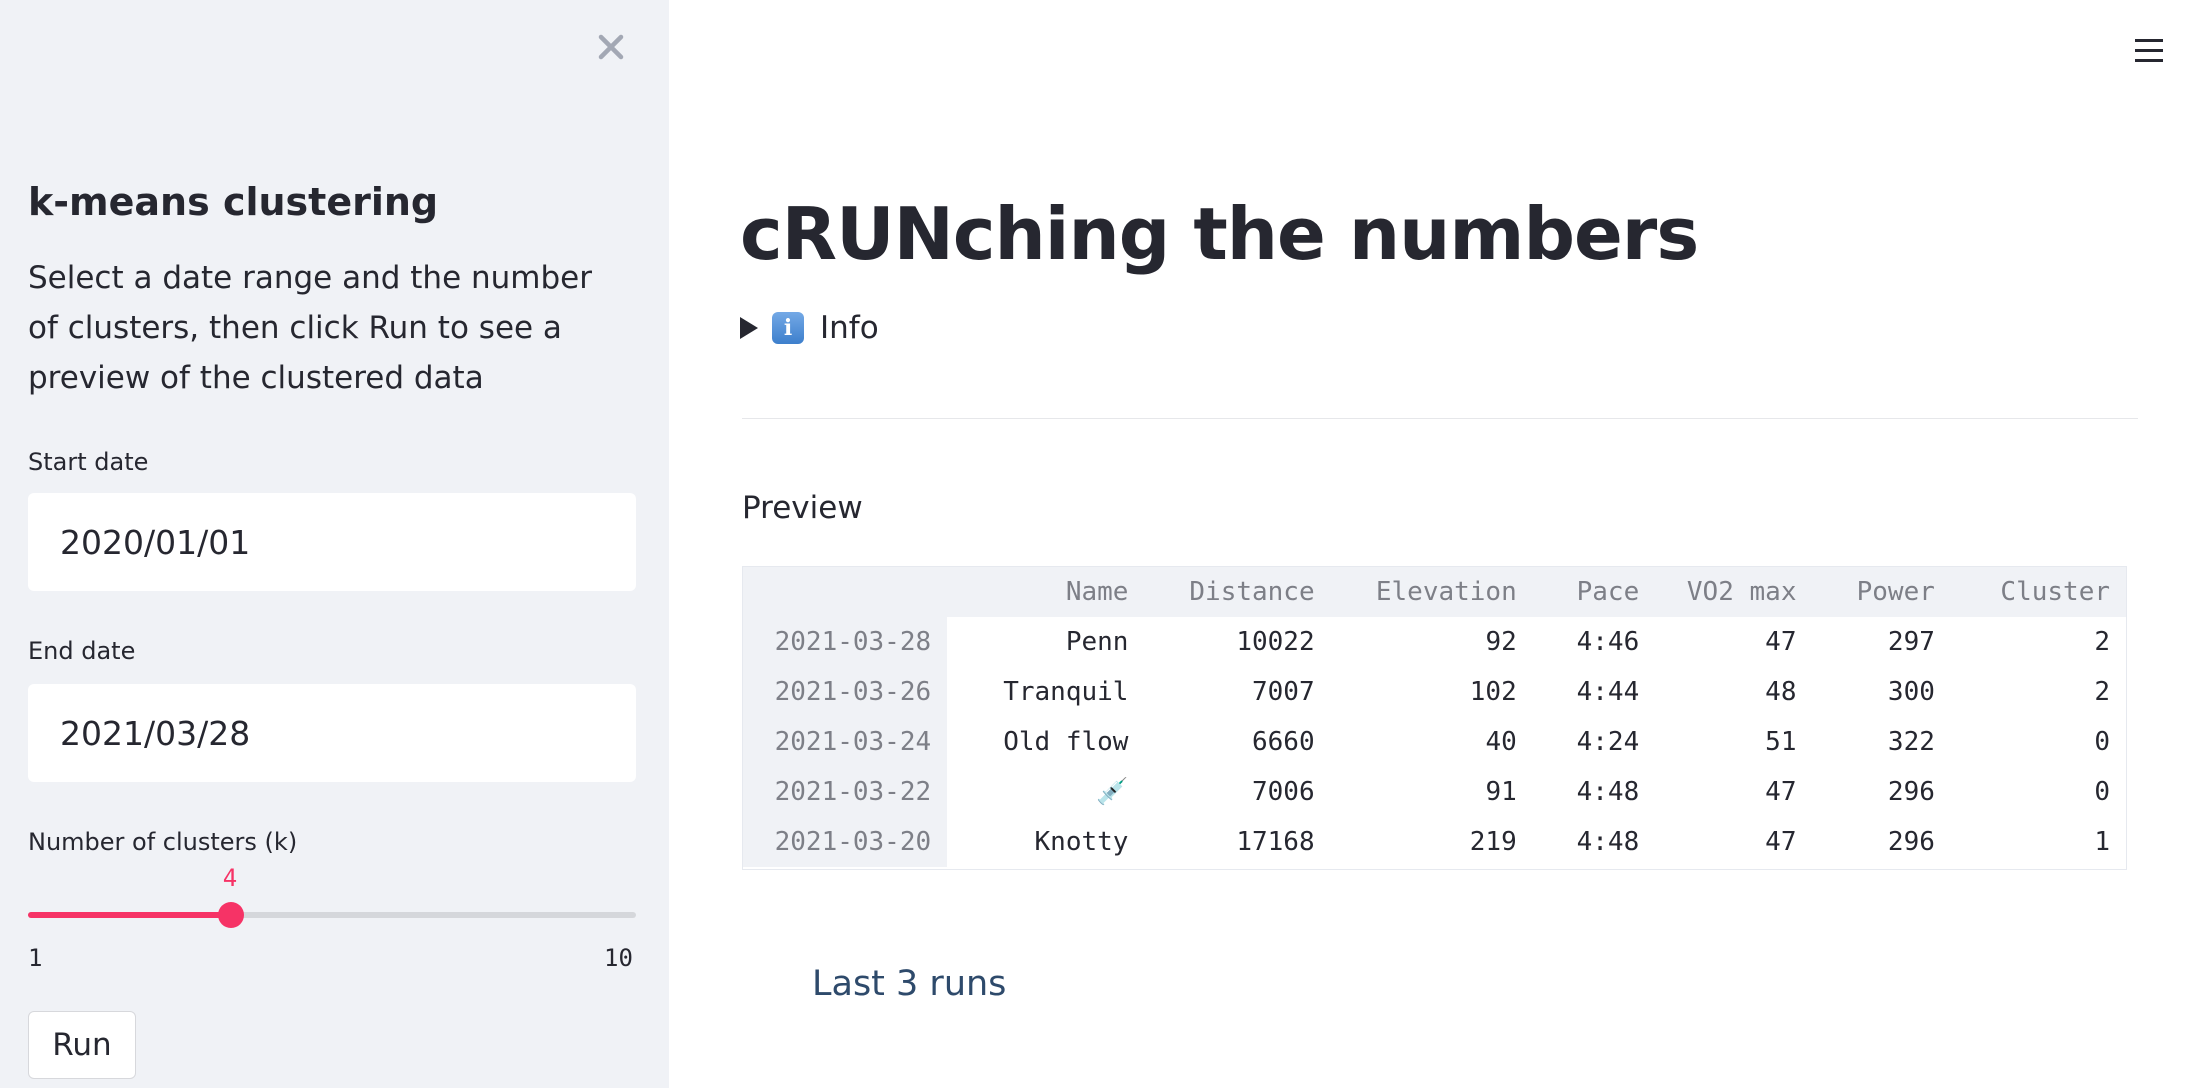 Image resolution: width=2196 pixels, height=1088 pixels. What do you see at coordinates (1493, 692) in the screenshot?
I see `table-cell: 102` at bounding box center [1493, 692].